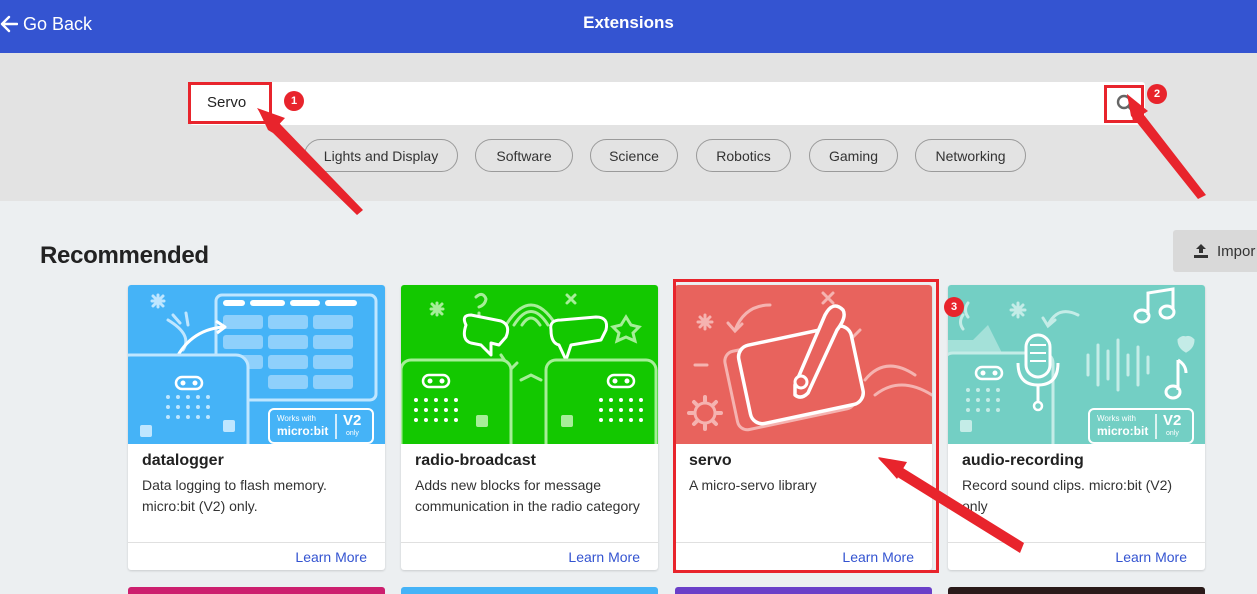  I want to click on card-title: audio-recording, so click(1023, 460).